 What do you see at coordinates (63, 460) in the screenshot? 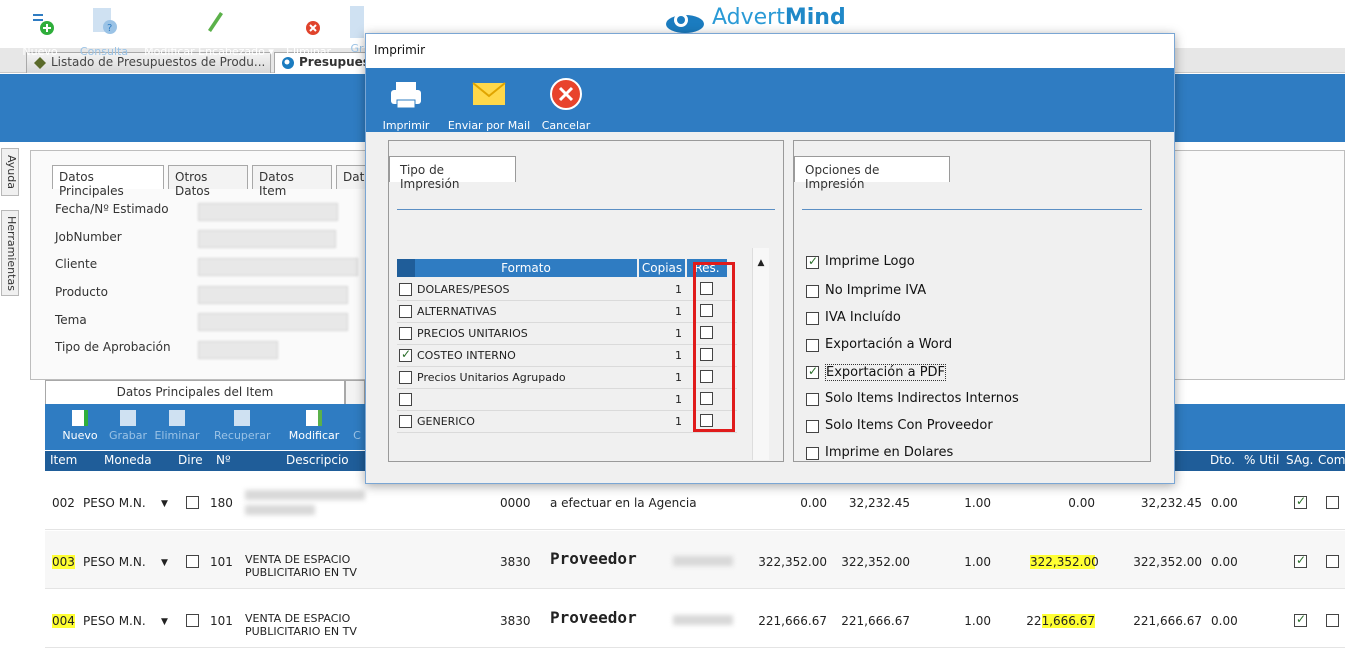
I see `col-item: Item` at bounding box center [63, 460].